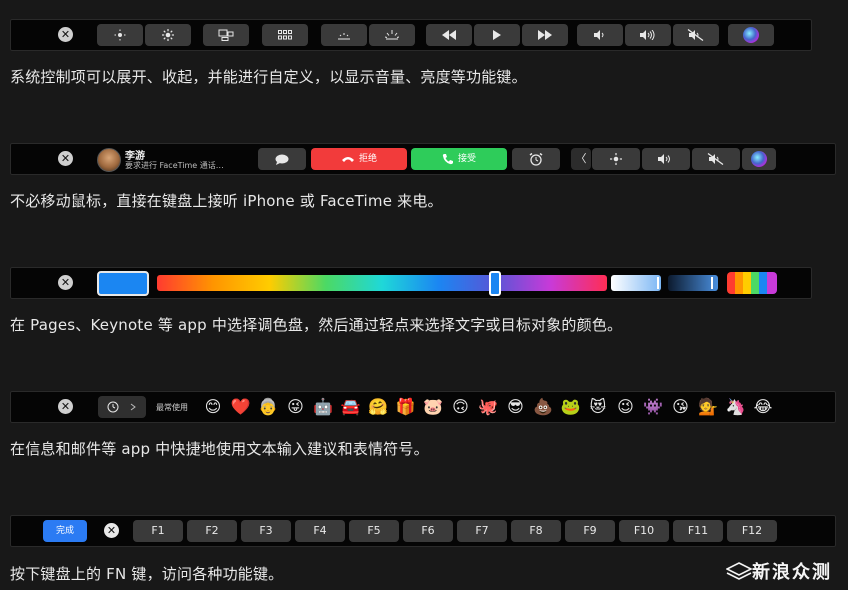 Image resolution: width=848 pixels, height=590 pixels. I want to click on function-key-f11: F11, so click(698, 531).